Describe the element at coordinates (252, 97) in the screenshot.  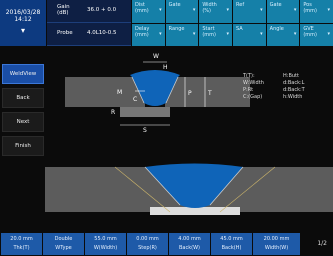
I see `info-key: C:(Gap)` at that location.